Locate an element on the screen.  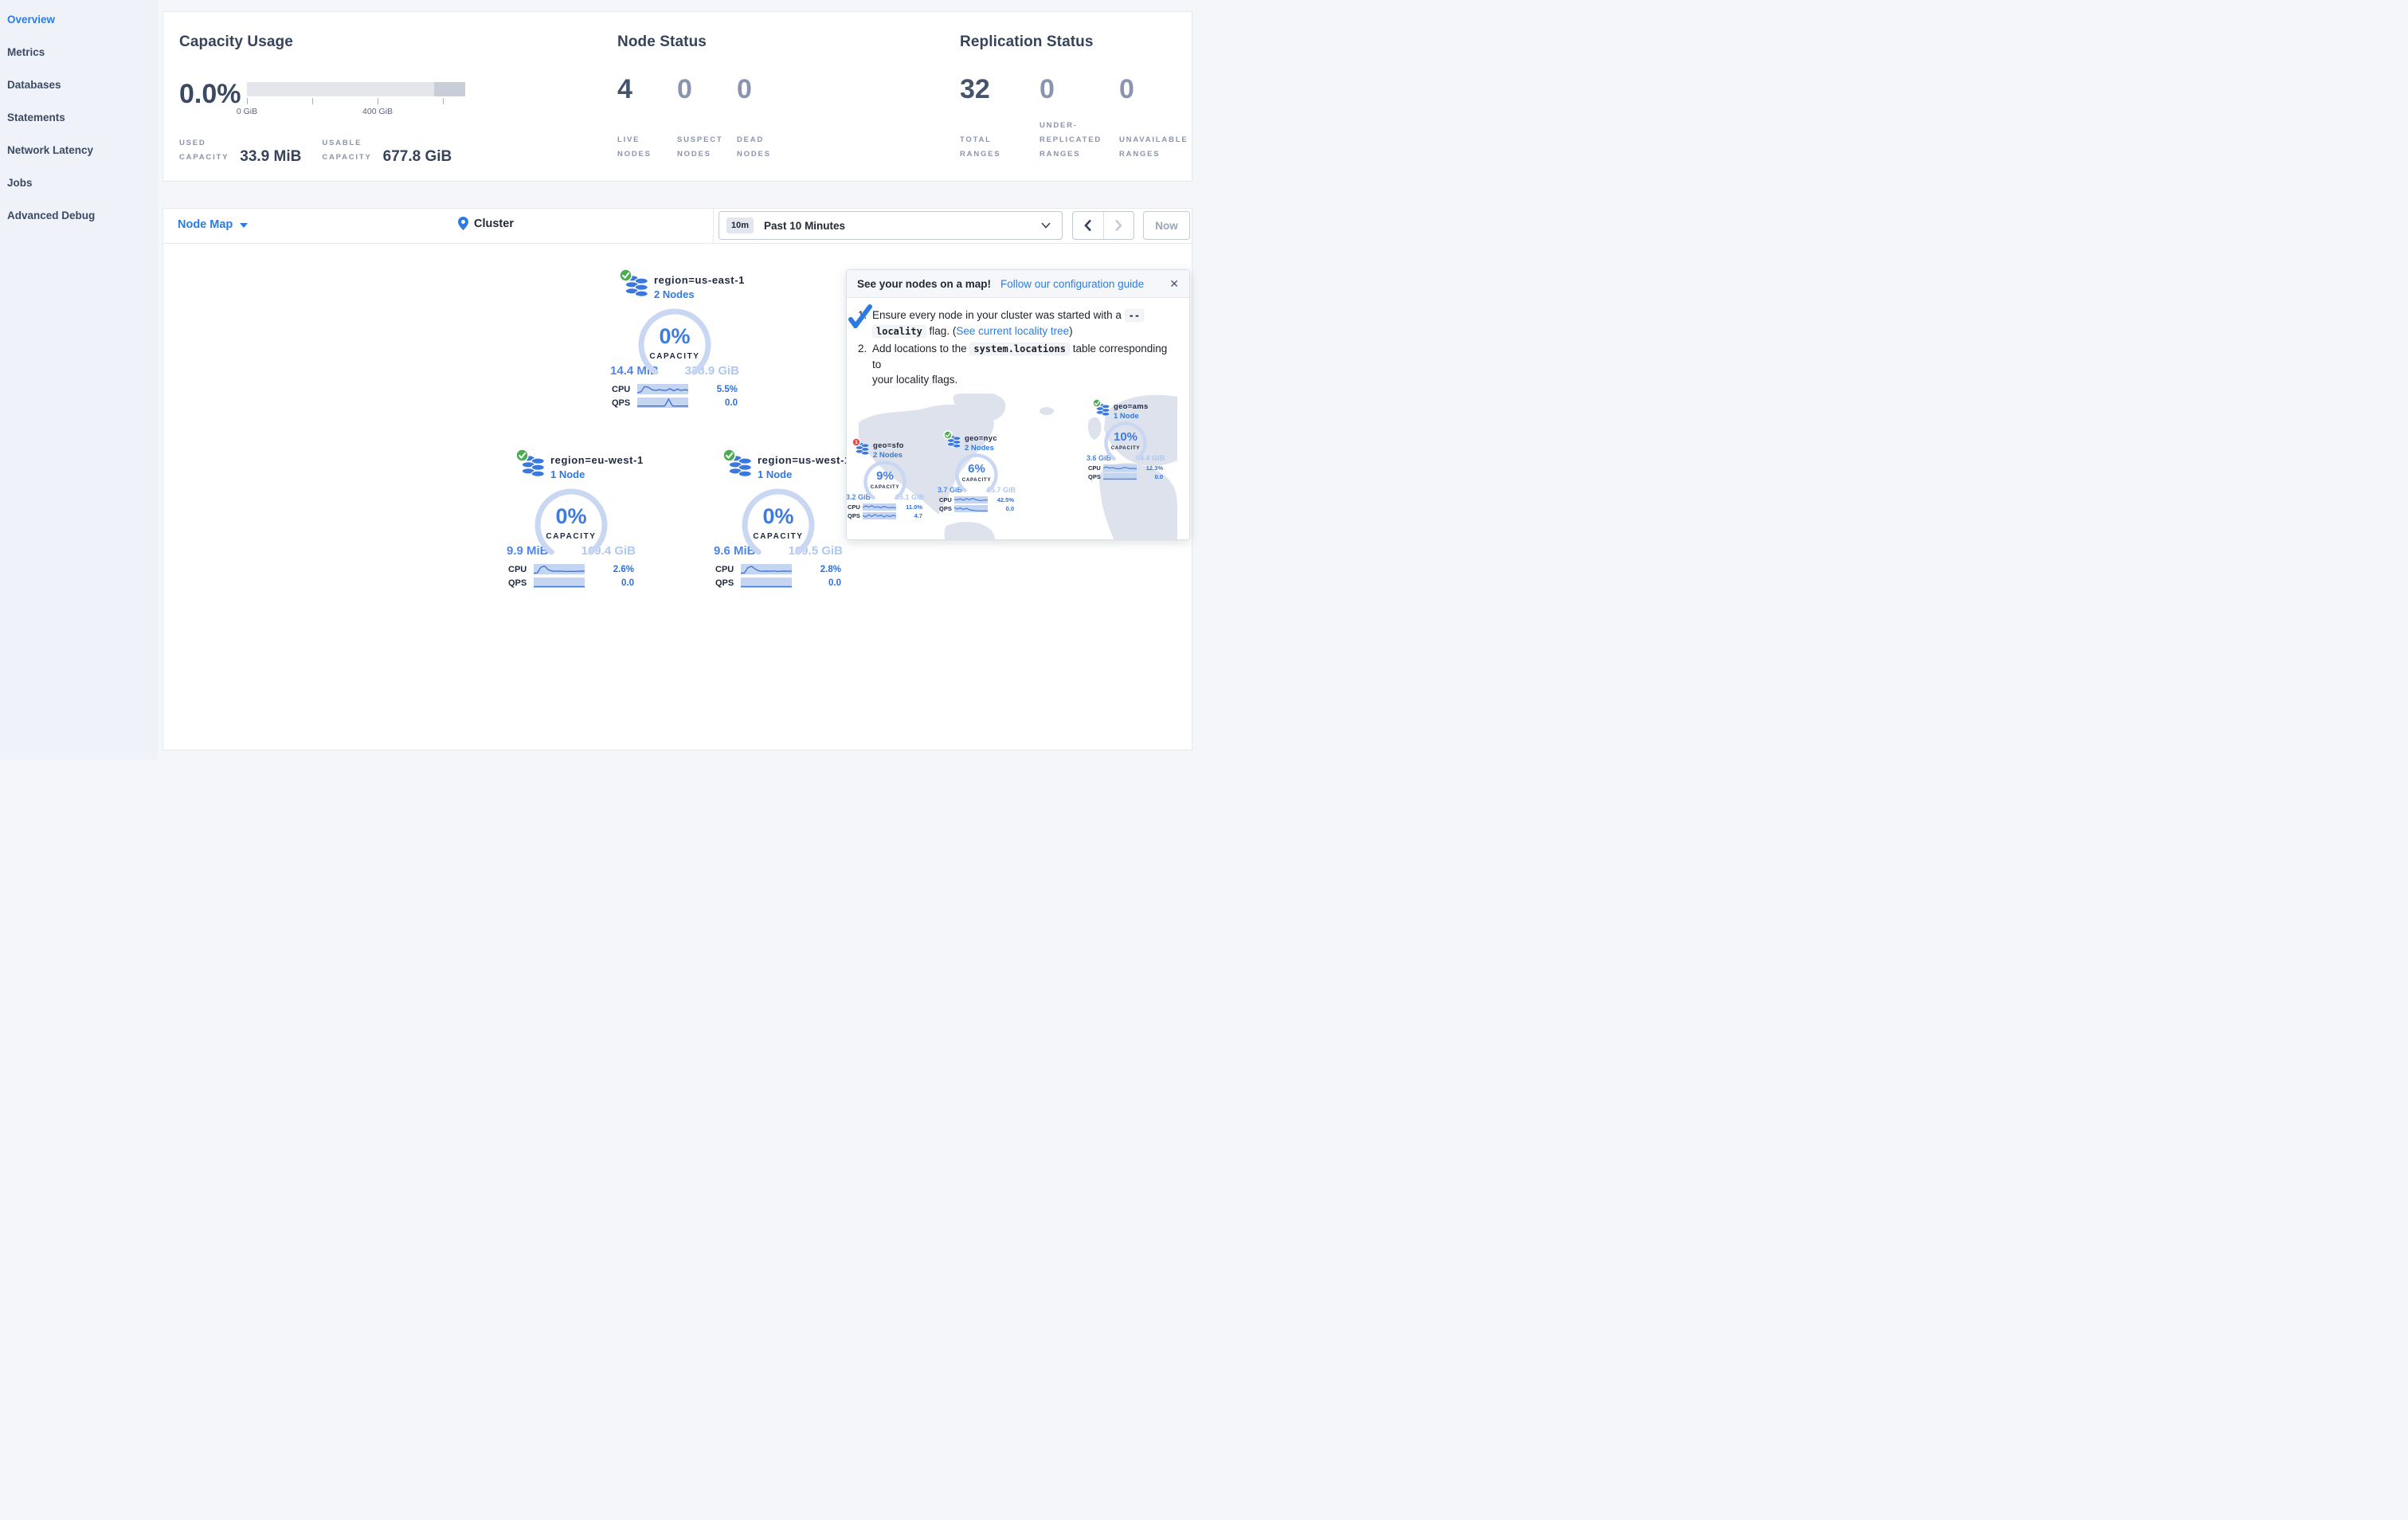
status-stat: 32 TOTAL RANGES is located at coordinates (998, 122).